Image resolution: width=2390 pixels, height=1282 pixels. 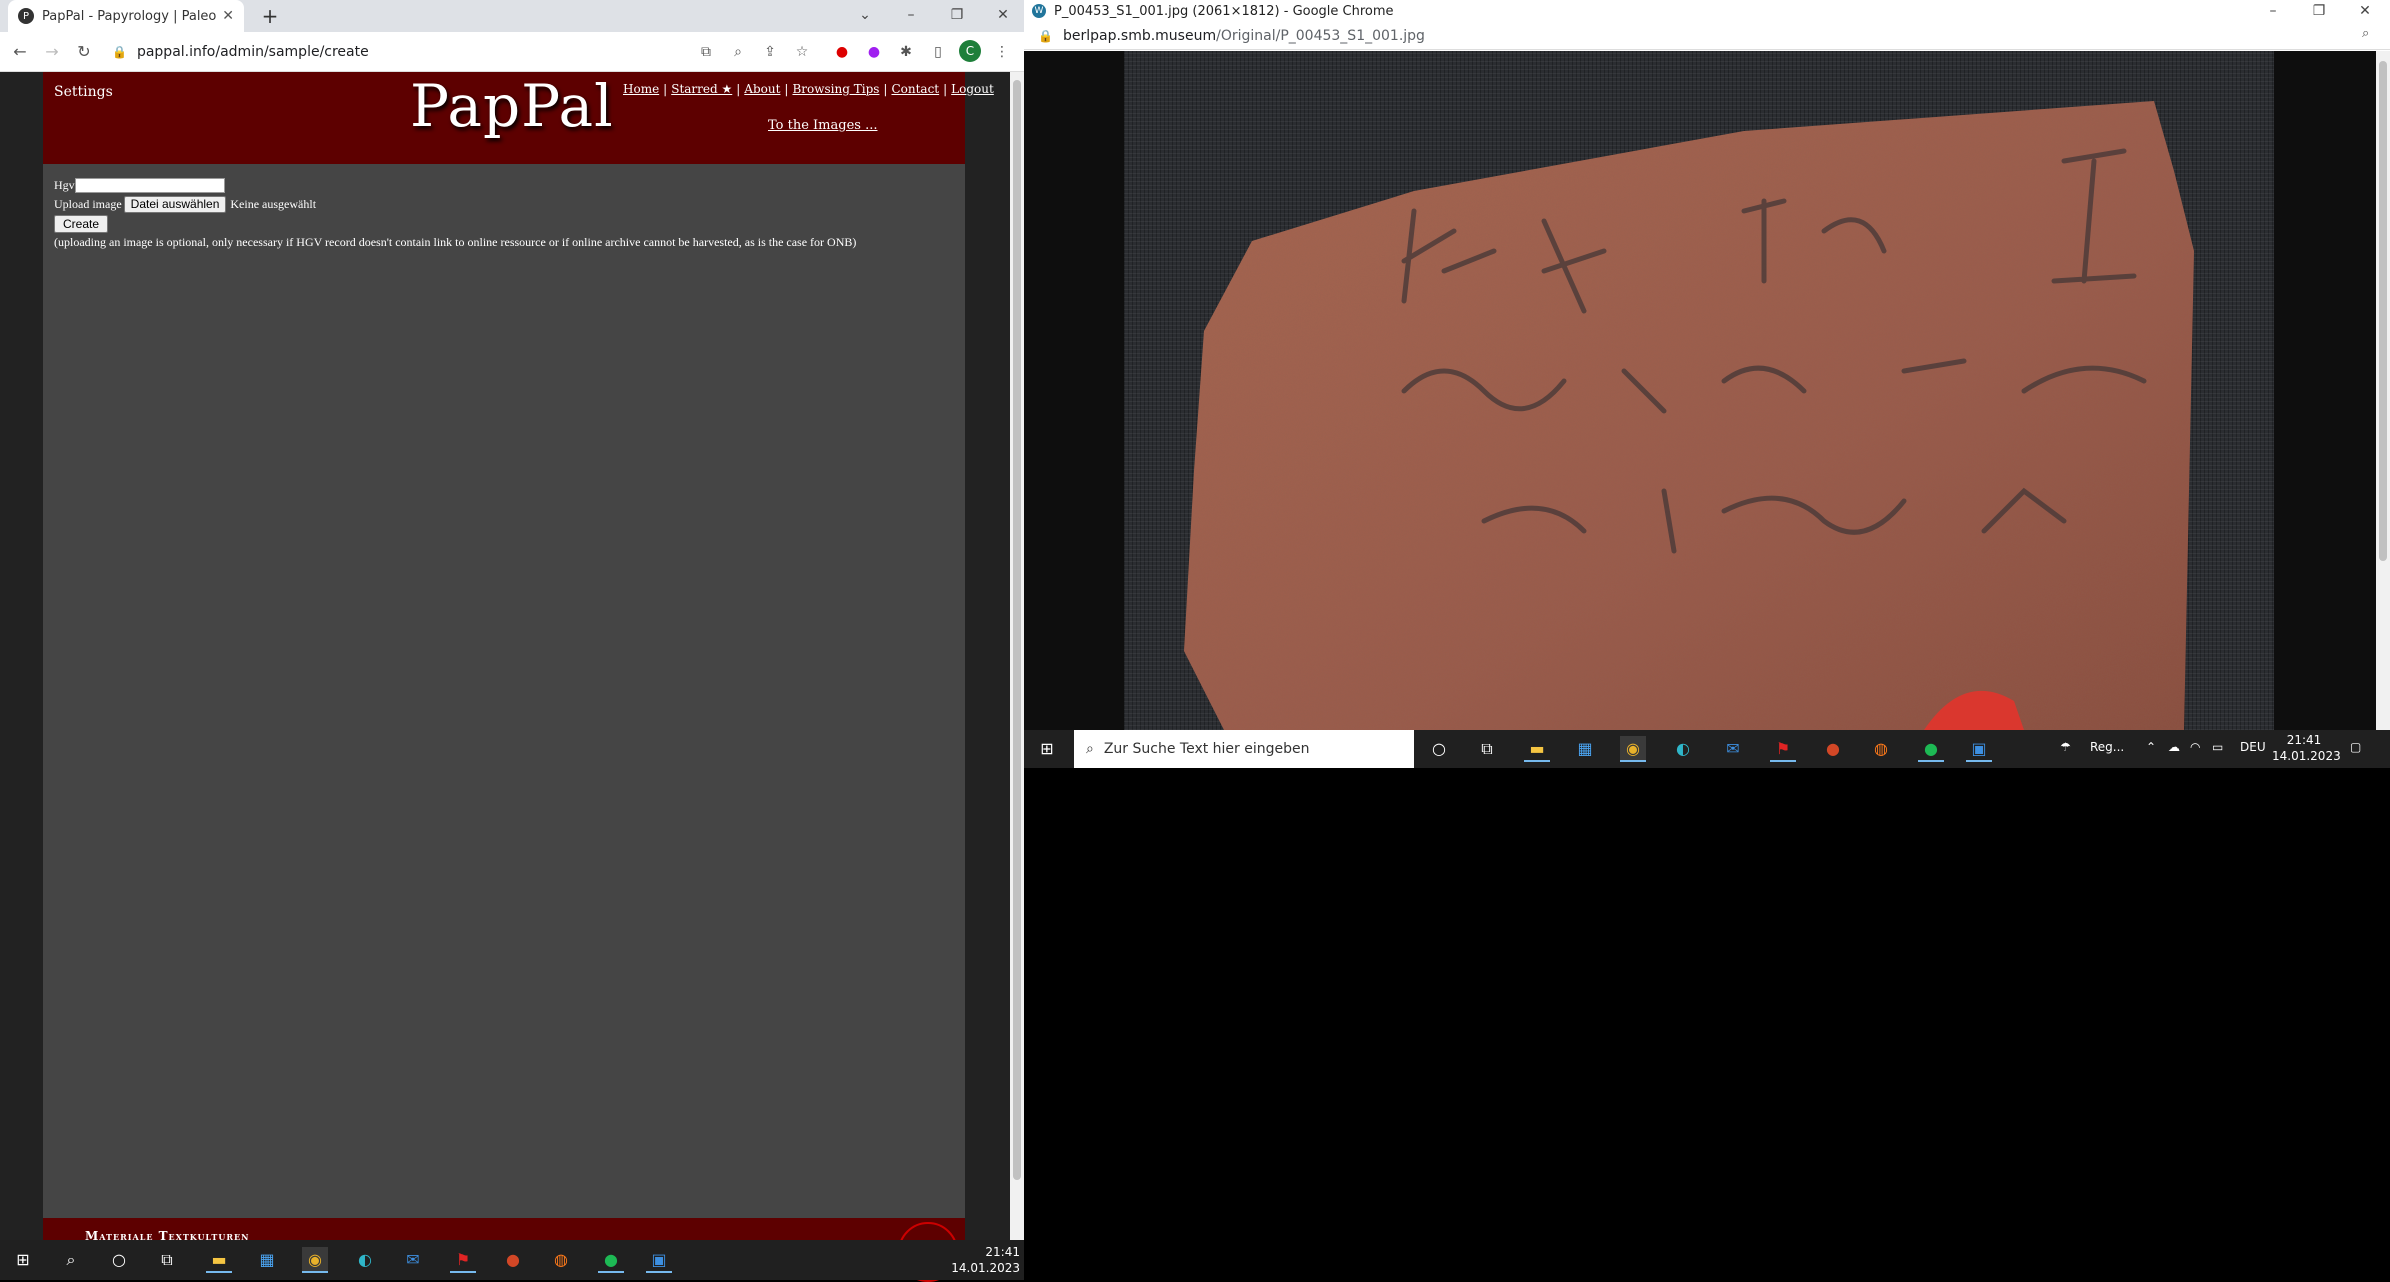 What do you see at coordinates (228, 16) in the screenshot?
I see `tab-close-icon: ✕` at bounding box center [228, 16].